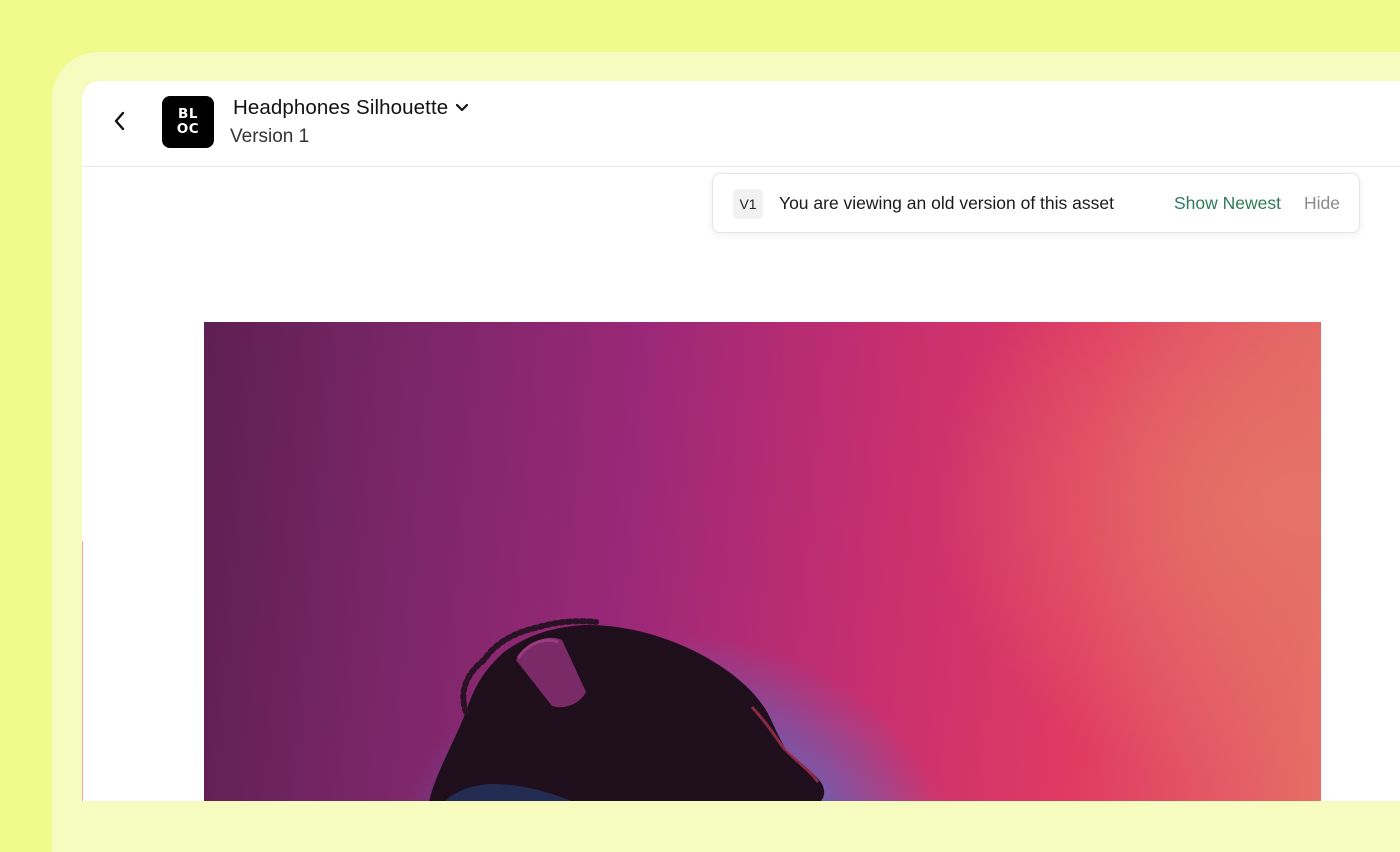 This screenshot has width=1400, height=852. I want to click on back-button, so click(120, 121).